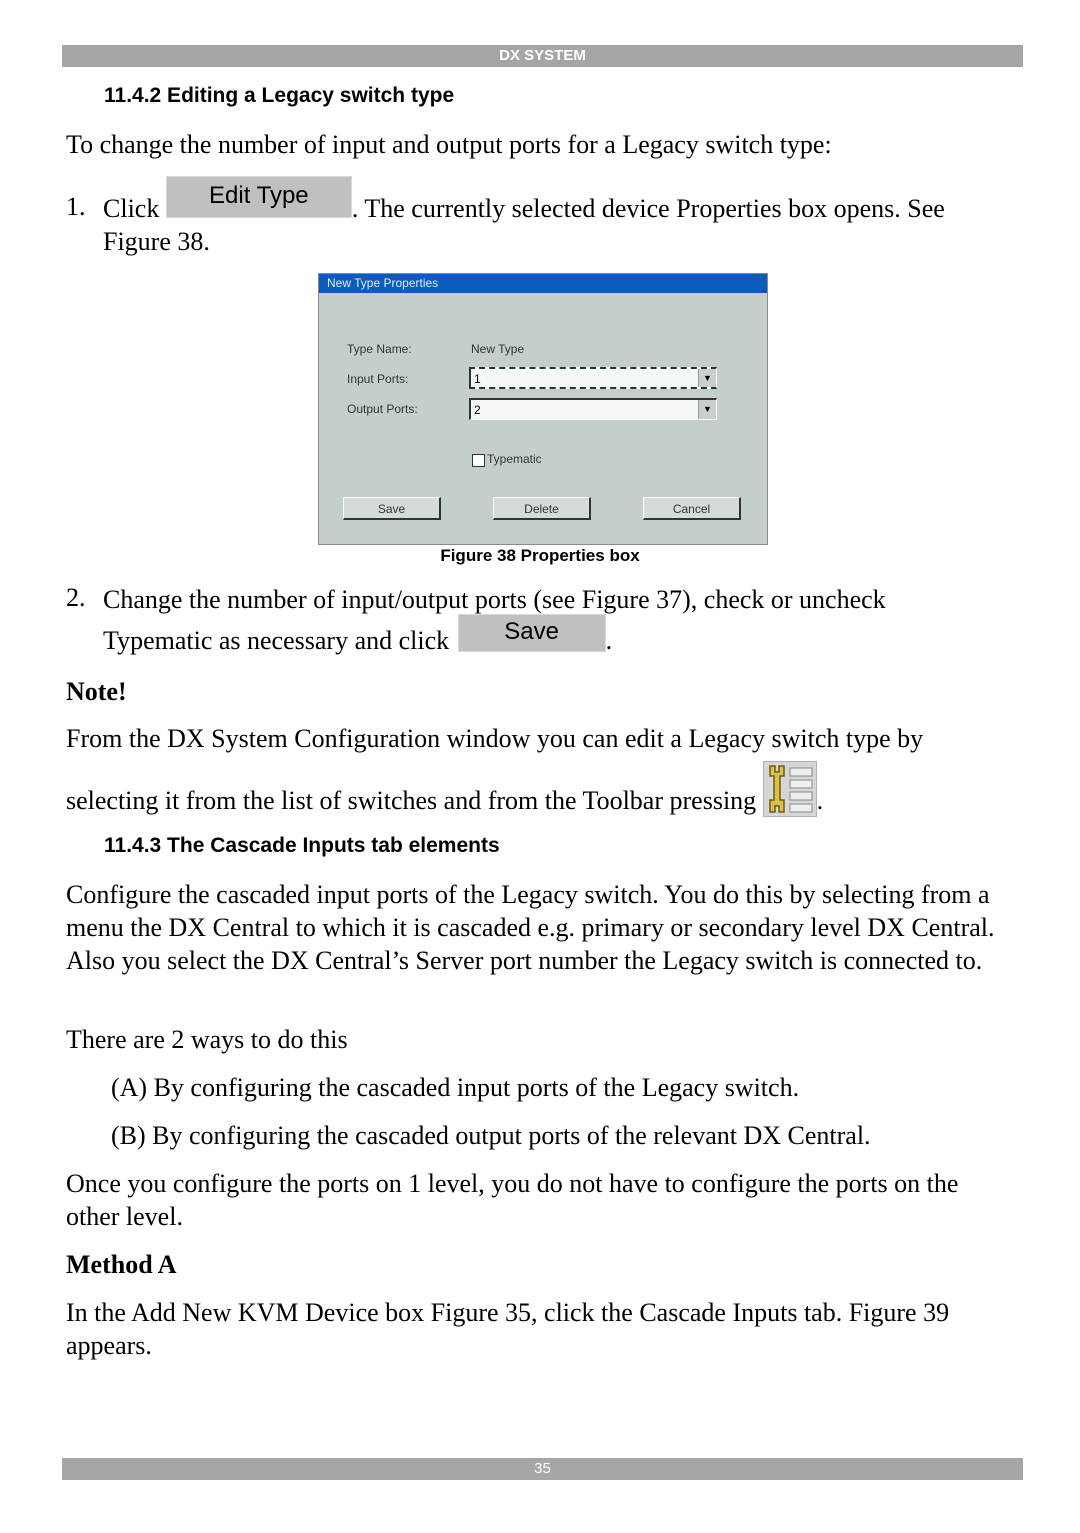  I want to click on figure-caption: Figure 38 Properties box, so click(540, 555).